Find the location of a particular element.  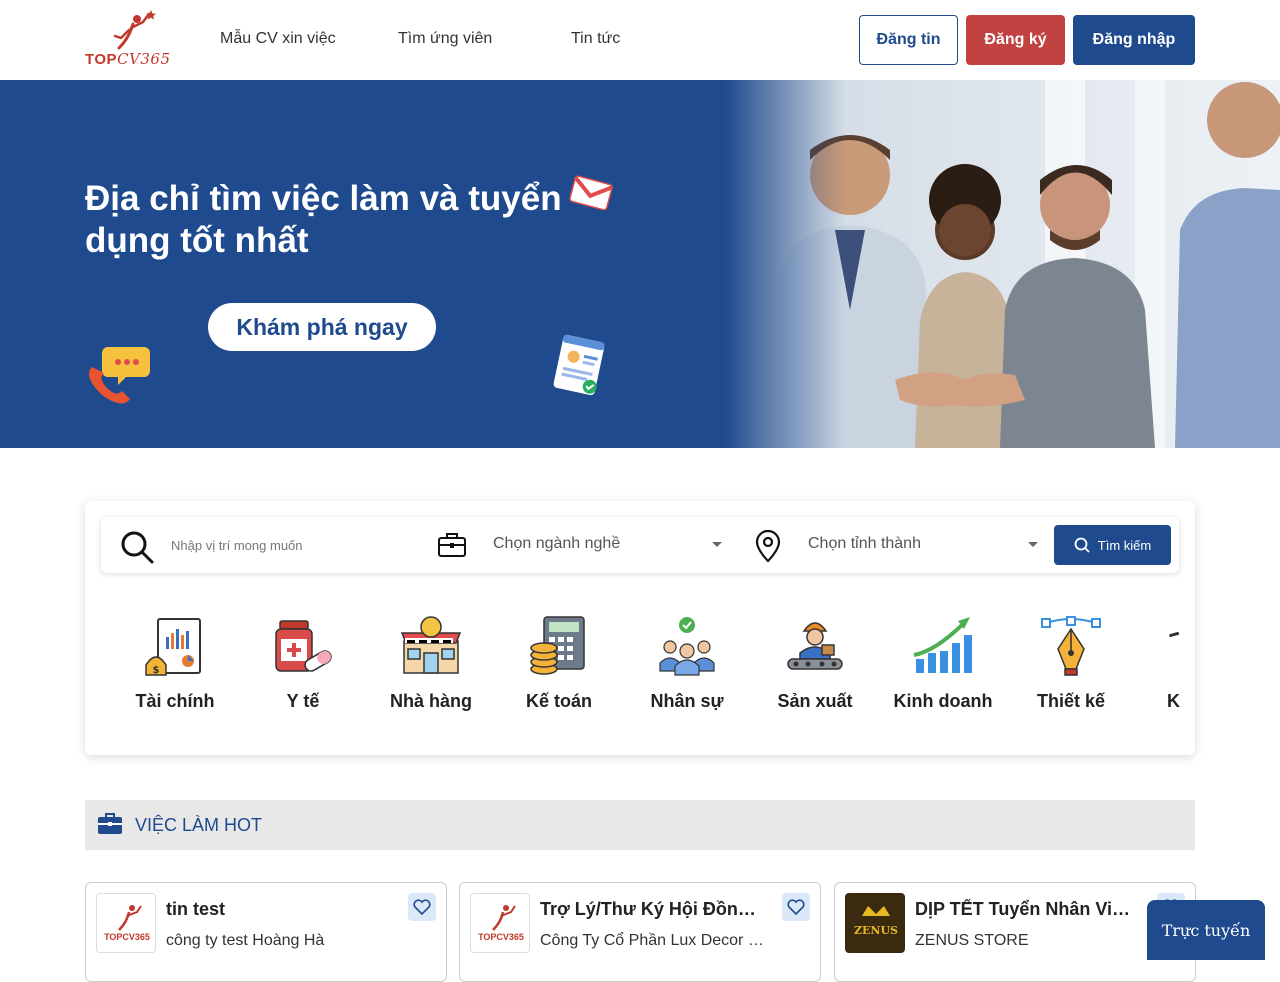

job-title-search-input is located at coordinates (291, 545).